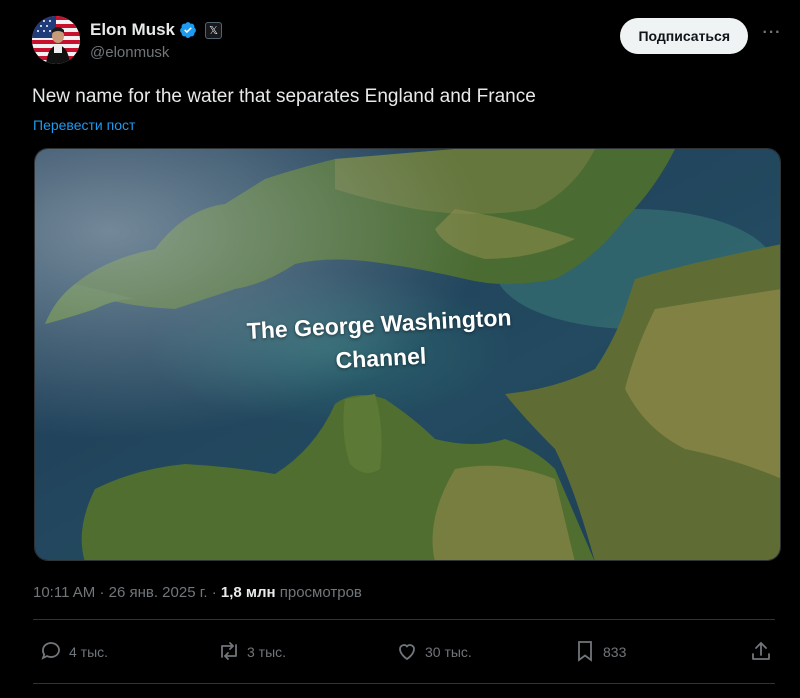 Image resolution: width=800 pixels, height=698 pixels. Describe the element at coordinates (89, 652) in the screenshot. I see `reply-count: 4 тыс.` at that location.